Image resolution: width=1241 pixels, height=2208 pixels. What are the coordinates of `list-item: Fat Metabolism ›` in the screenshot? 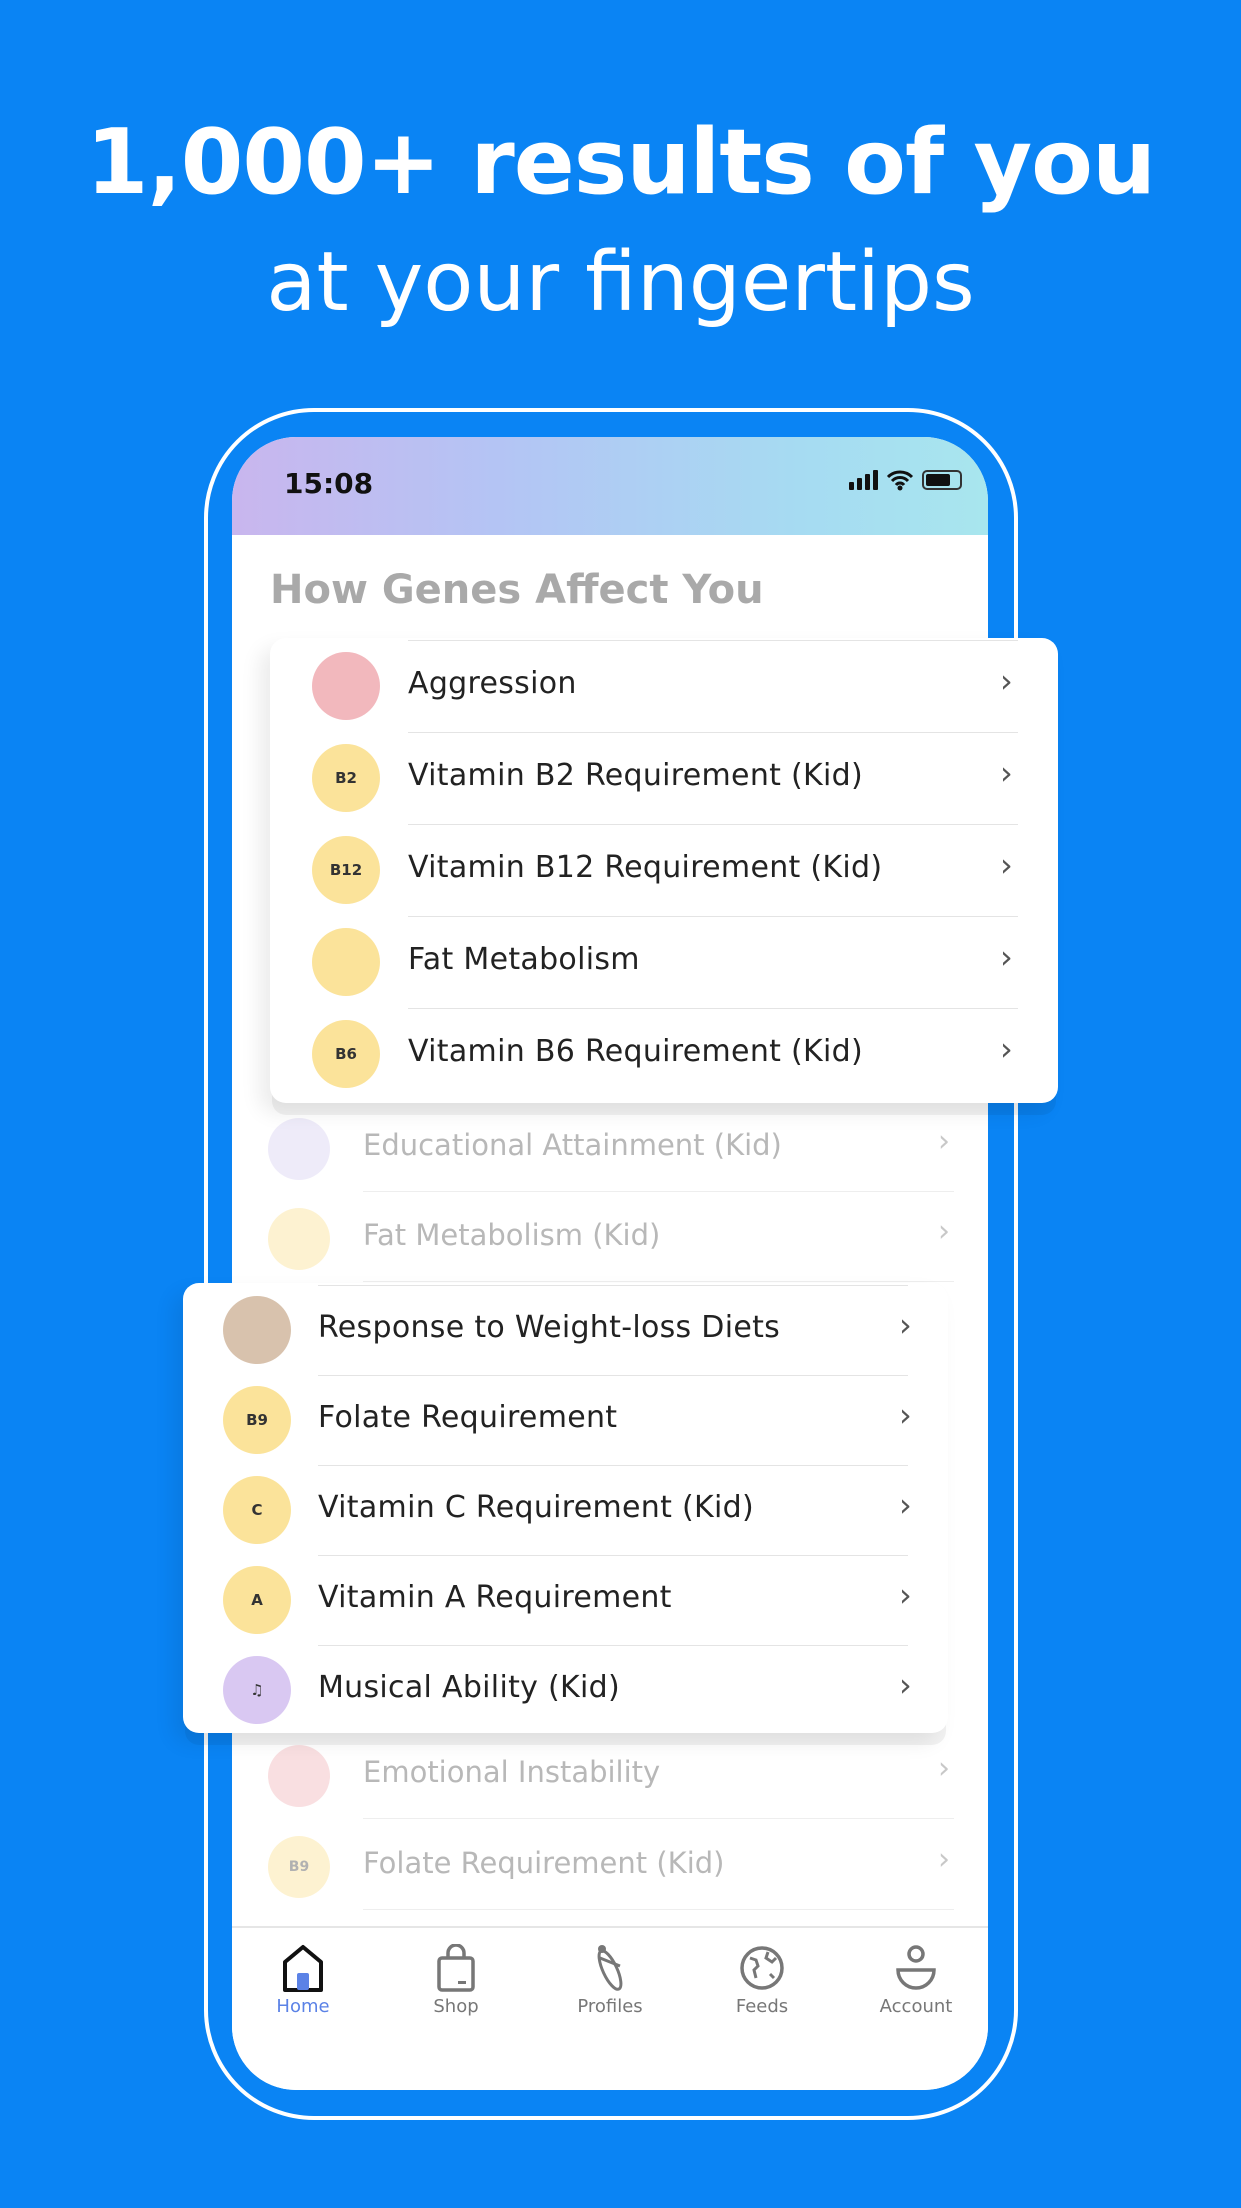 It's located at (664, 962).